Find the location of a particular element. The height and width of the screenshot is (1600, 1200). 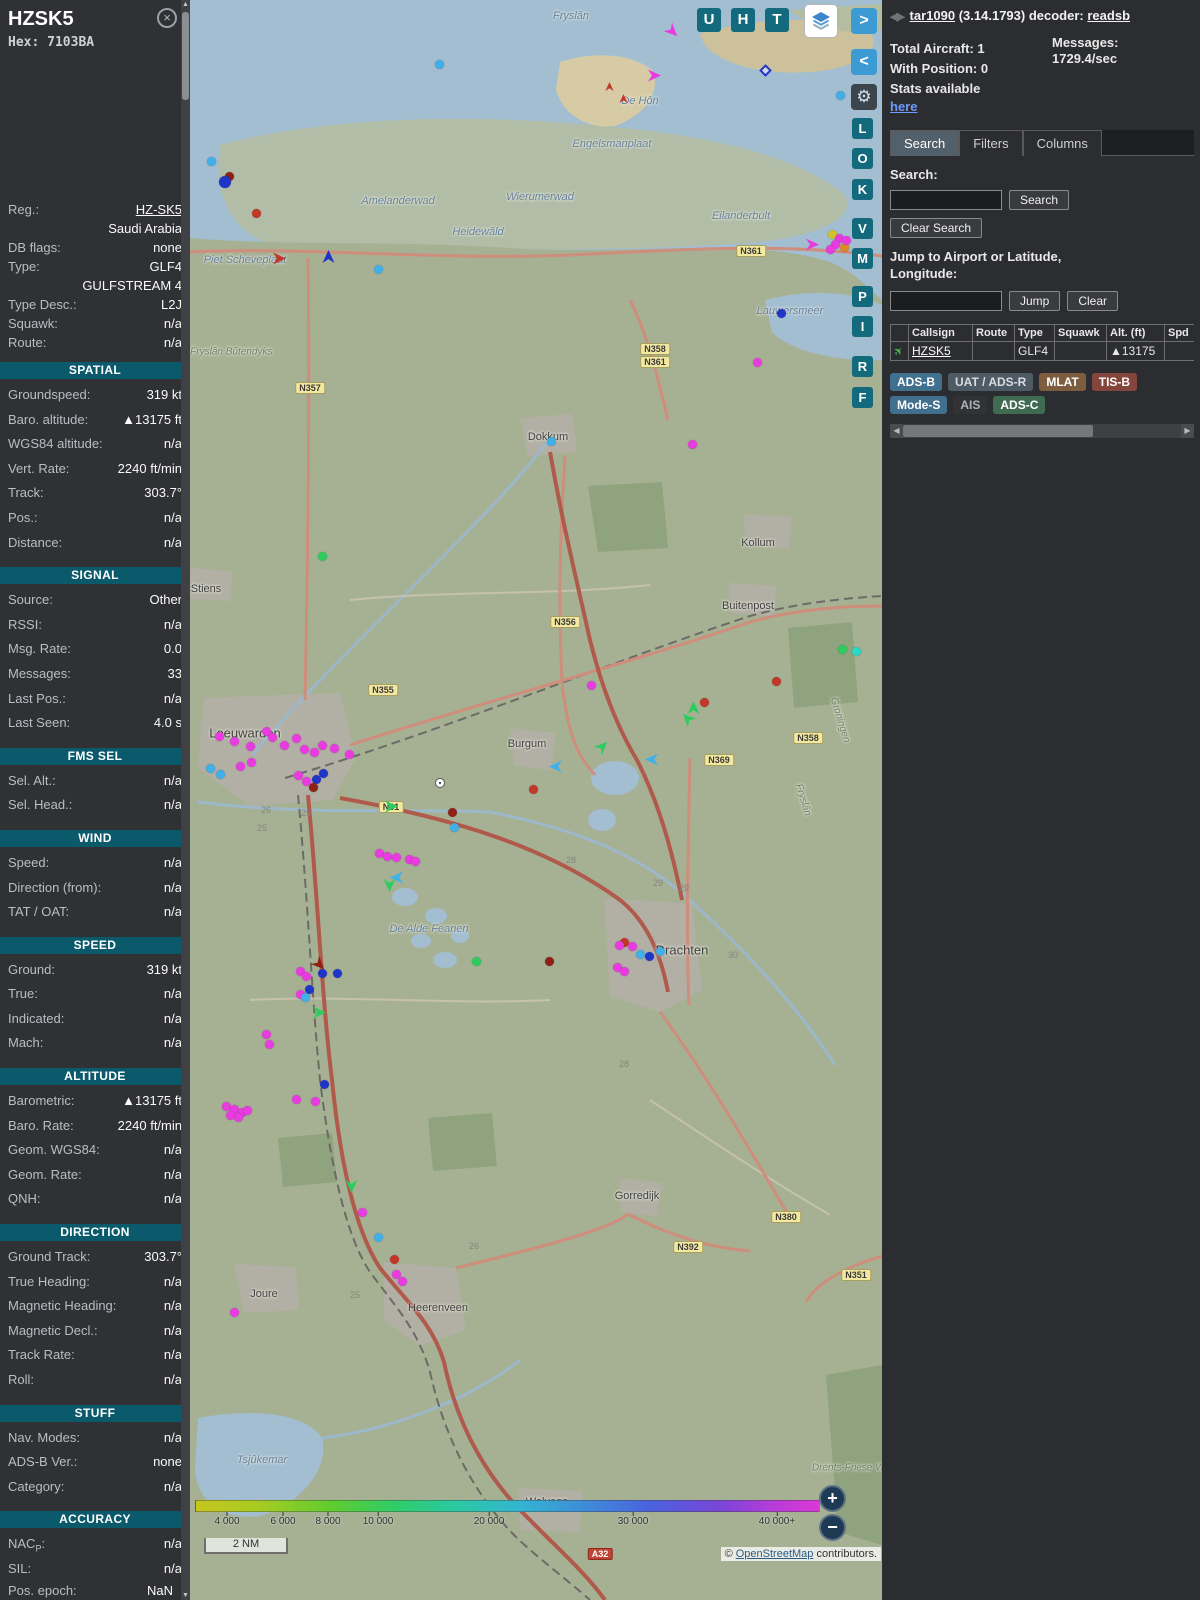

filter-chip: UAT / ADS-R is located at coordinates (991, 382).